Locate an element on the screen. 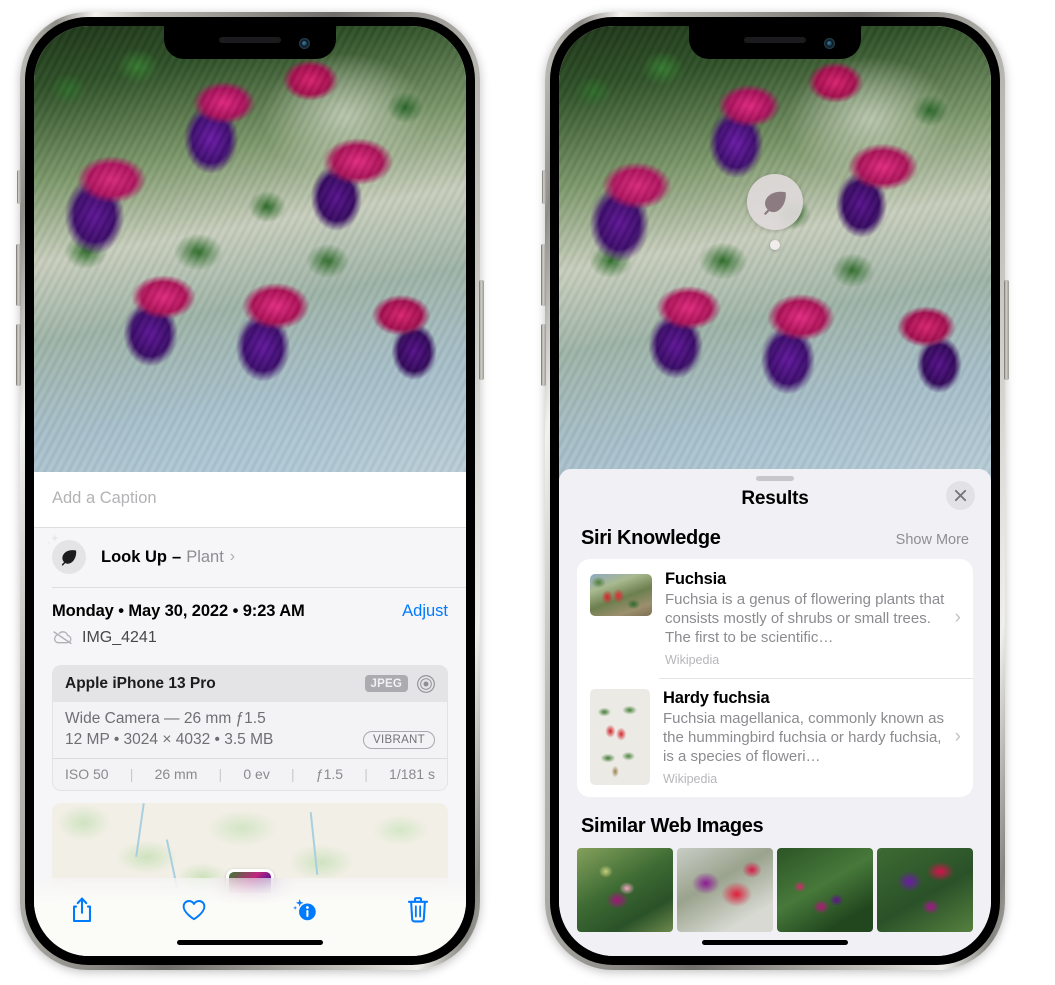 The height and width of the screenshot is (985, 1055). exif-aperture: ƒ1.5 is located at coordinates (329, 773).